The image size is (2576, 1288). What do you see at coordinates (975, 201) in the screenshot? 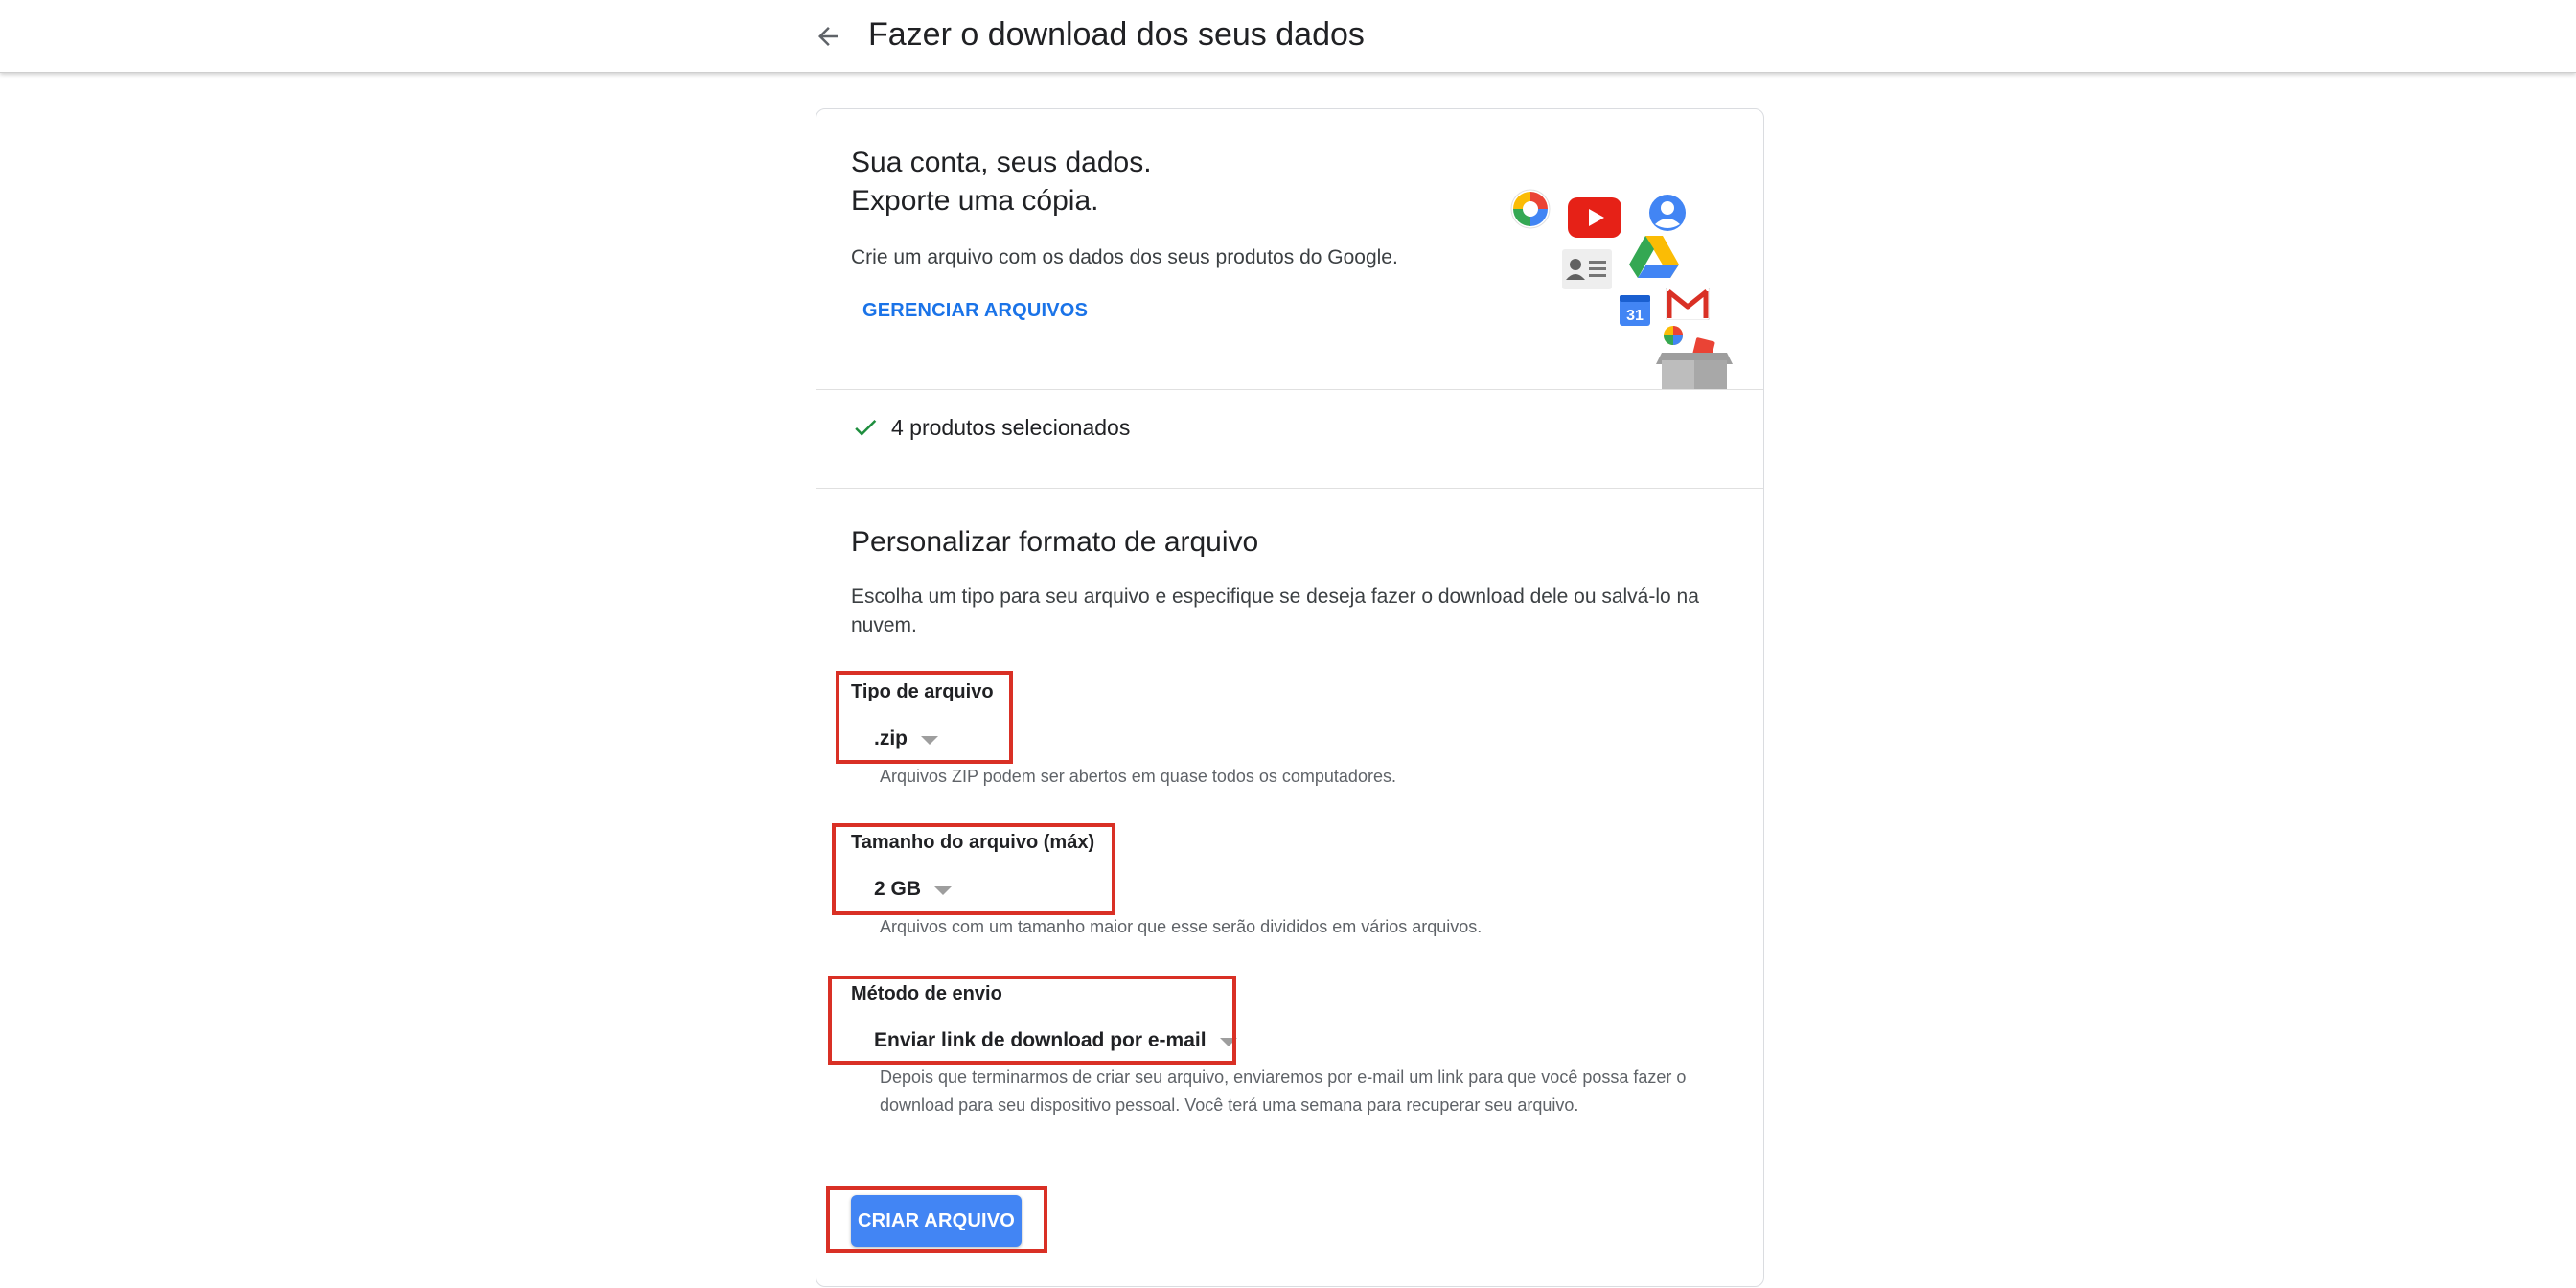
I see `intro-heading-line2: Exporte uma cópia.` at bounding box center [975, 201].